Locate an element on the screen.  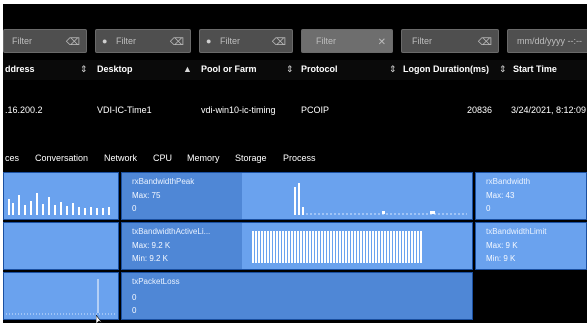
column-header-protocol: Protocol is located at coordinates (319, 69).